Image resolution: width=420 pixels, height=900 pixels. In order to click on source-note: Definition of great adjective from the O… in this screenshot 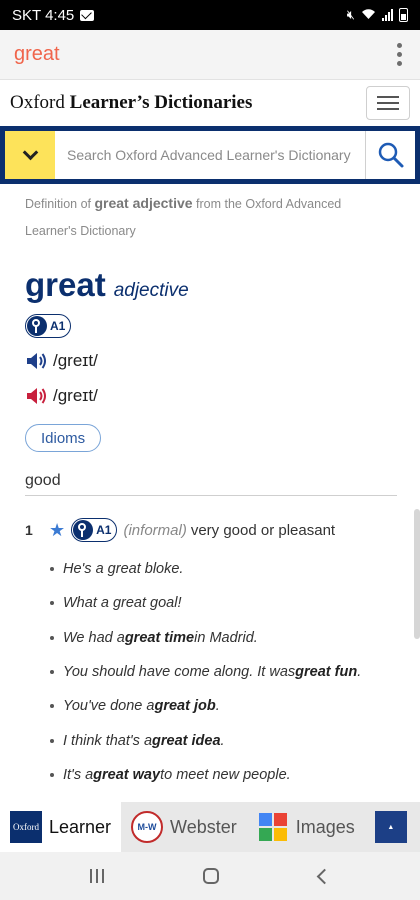, I will do `click(183, 216)`.